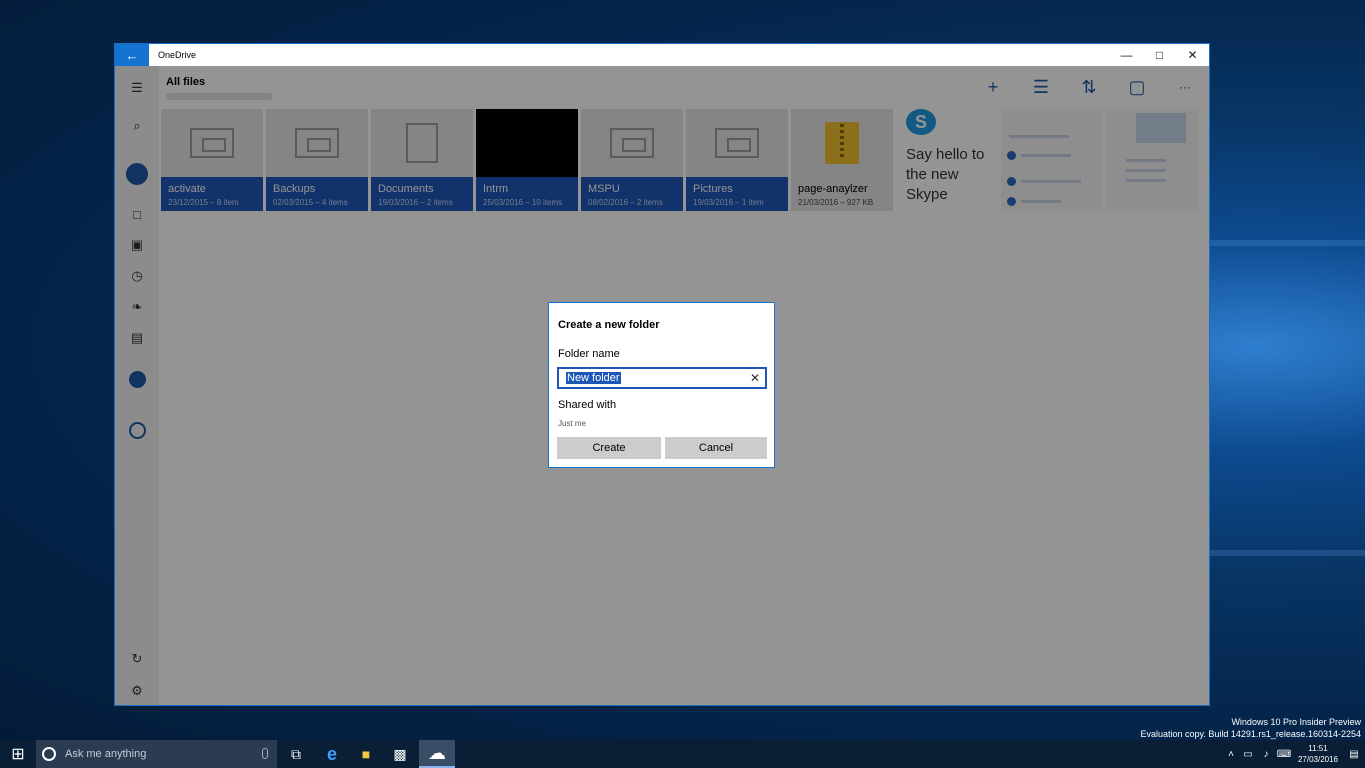  What do you see at coordinates (366, 754) in the screenshot?
I see `file-explorer-icon: ■` at bounding box center [366, 754].